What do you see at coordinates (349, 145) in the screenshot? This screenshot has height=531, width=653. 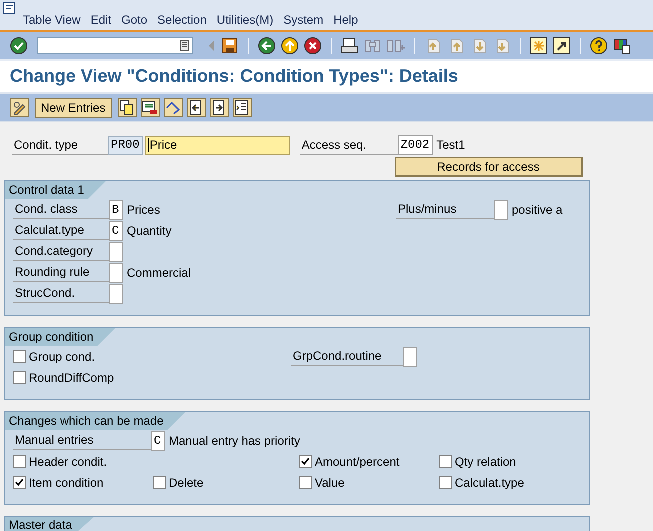 I see `field-label: Access seq.` at bounding box center [349, 145].